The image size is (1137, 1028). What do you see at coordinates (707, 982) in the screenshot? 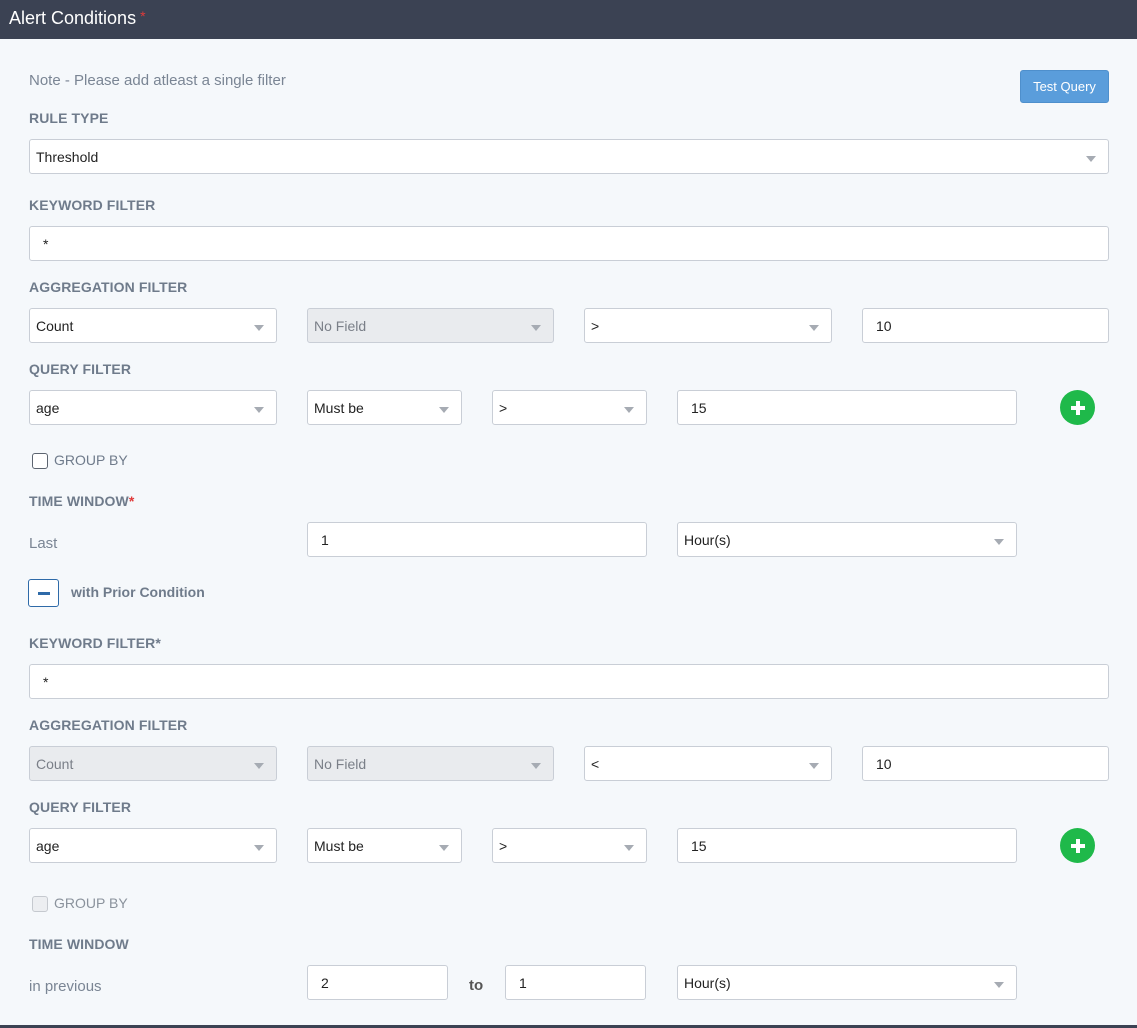
I see `prior-time-window-unit-value: Hour(s)` at bounding box center [707, 982].